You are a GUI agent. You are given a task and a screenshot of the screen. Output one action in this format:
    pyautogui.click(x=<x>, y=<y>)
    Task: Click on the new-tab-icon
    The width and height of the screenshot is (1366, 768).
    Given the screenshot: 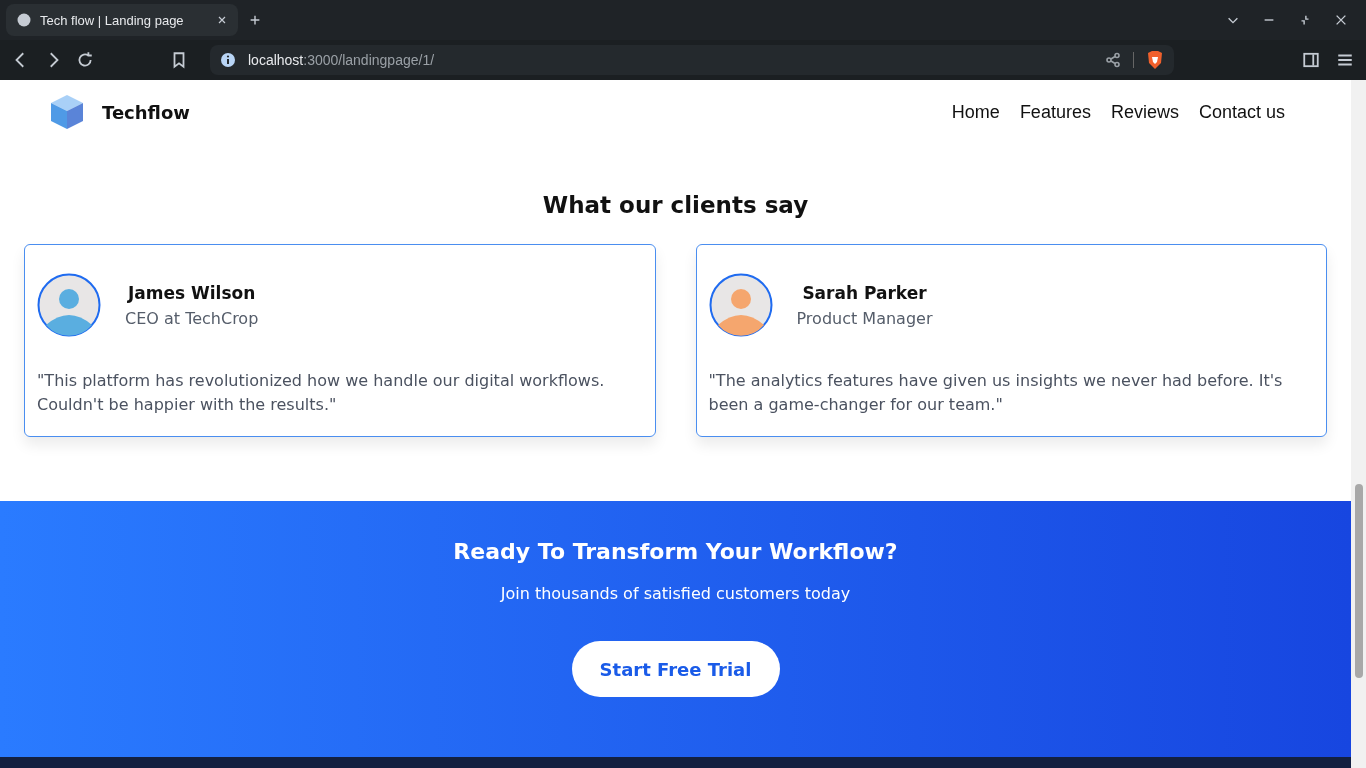 What is the action you would take?
    pyautogui.click(x=255, y=20)
    